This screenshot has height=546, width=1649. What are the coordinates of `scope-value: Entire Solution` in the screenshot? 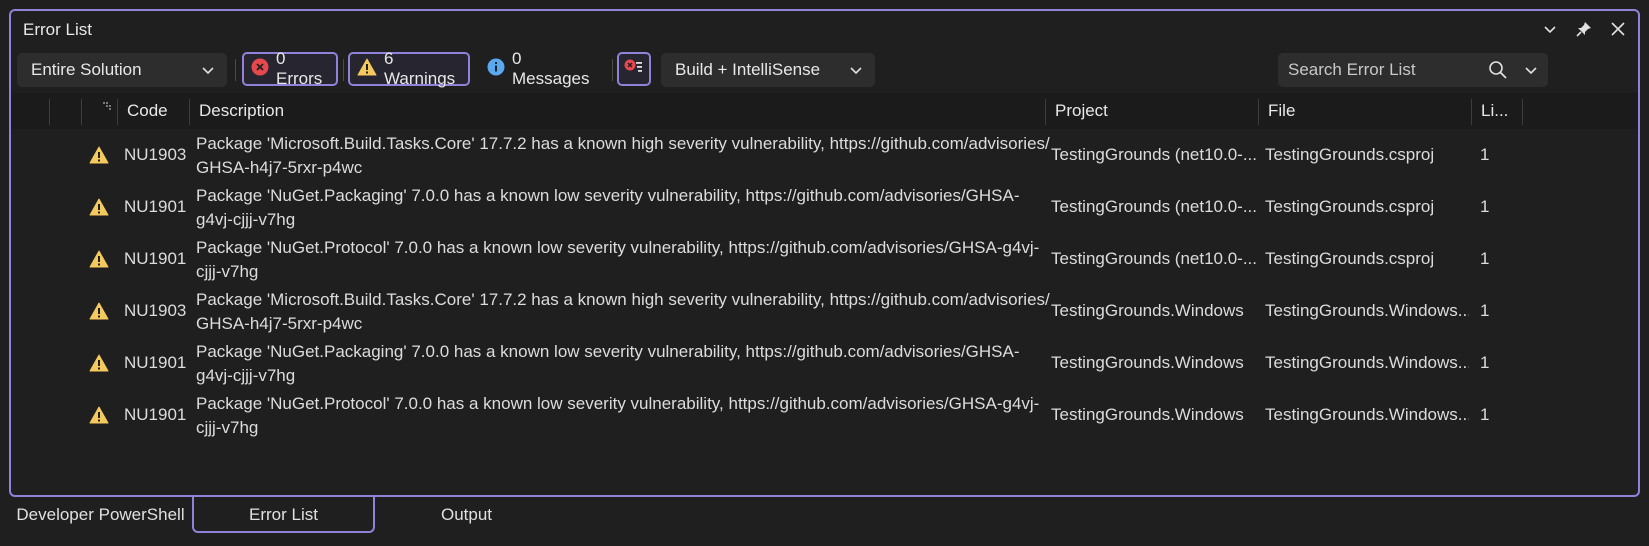 It's located at (86, 69).